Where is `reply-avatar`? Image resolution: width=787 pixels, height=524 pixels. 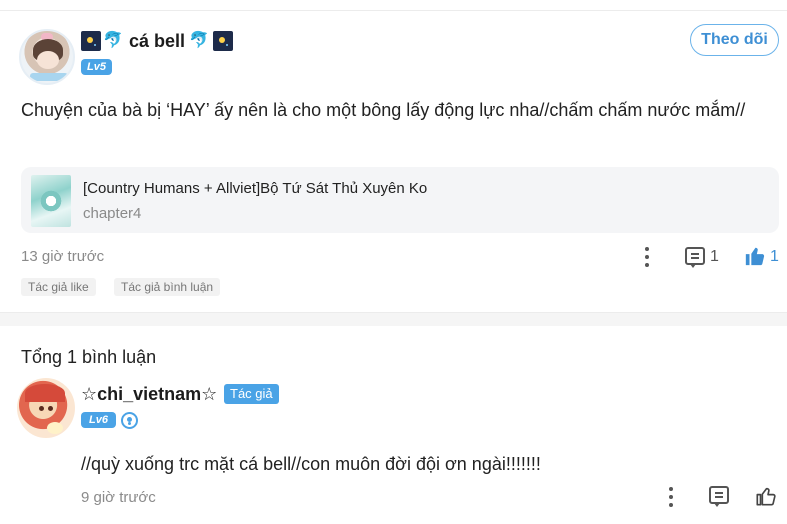
reply-avatar is located at coordinates (46, 408).